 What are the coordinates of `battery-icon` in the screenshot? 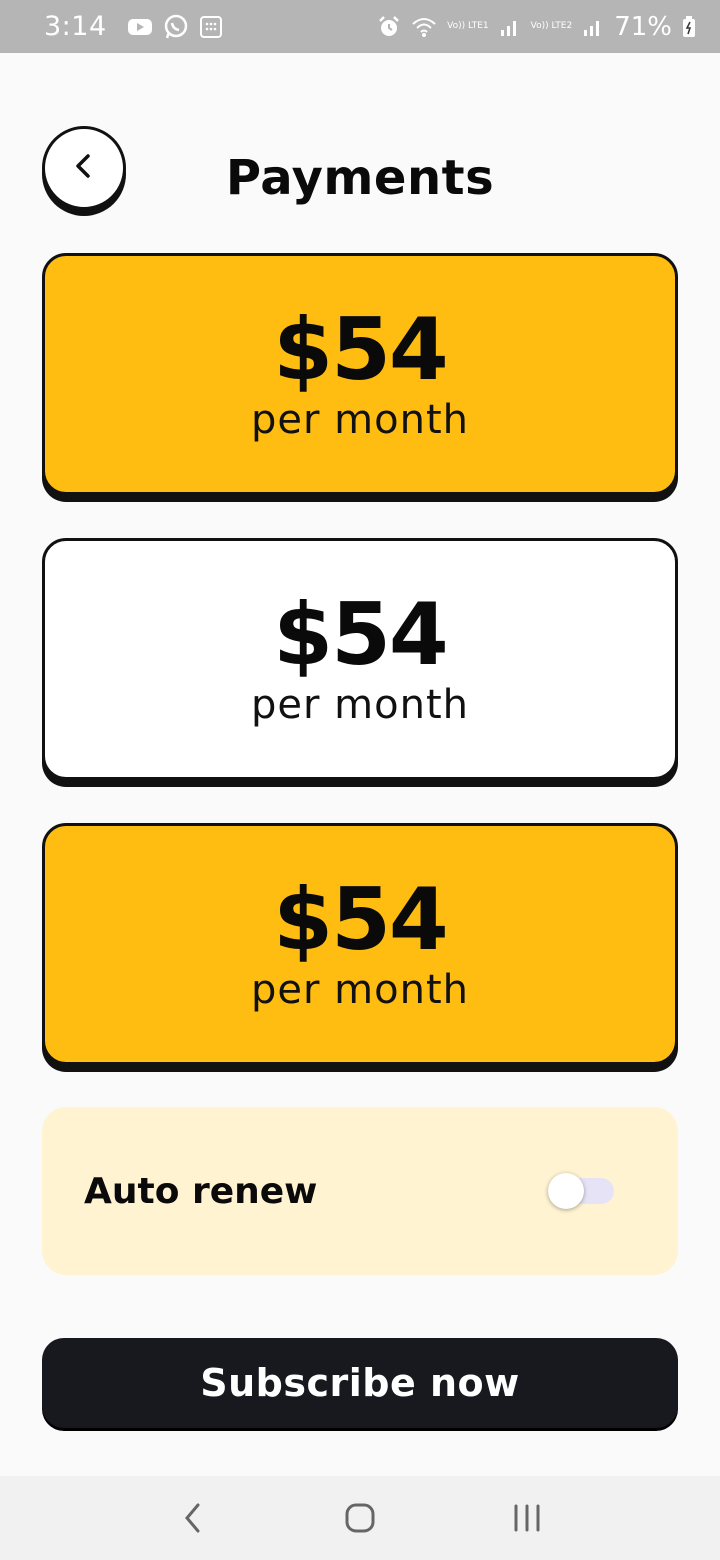 It's located at (689, 26).